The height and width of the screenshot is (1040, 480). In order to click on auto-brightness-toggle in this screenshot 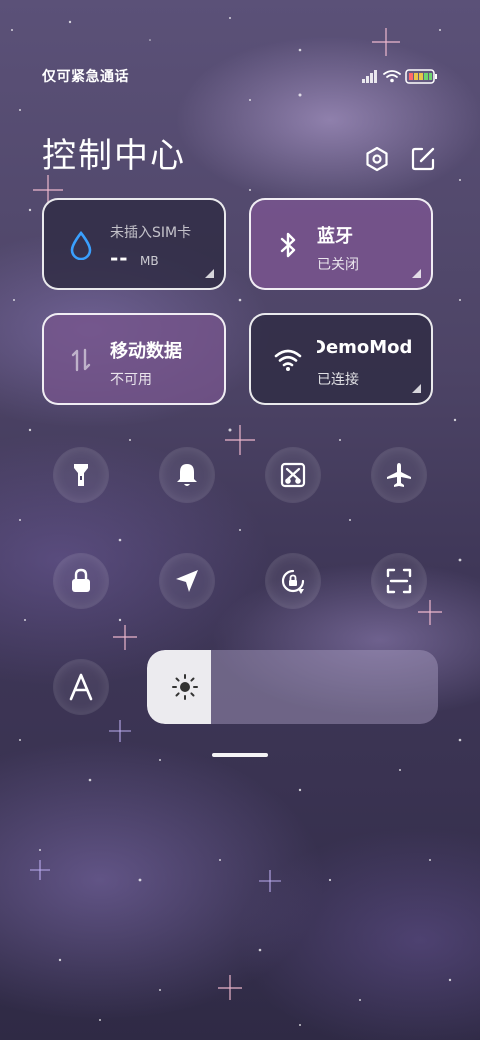, I will do `click(81, 687)`.